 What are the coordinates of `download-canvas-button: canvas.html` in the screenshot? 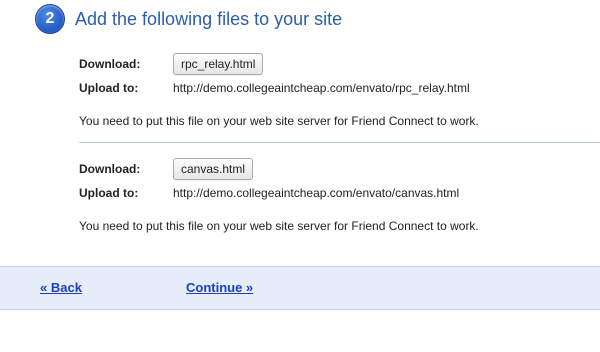 It's located at (213, 169).